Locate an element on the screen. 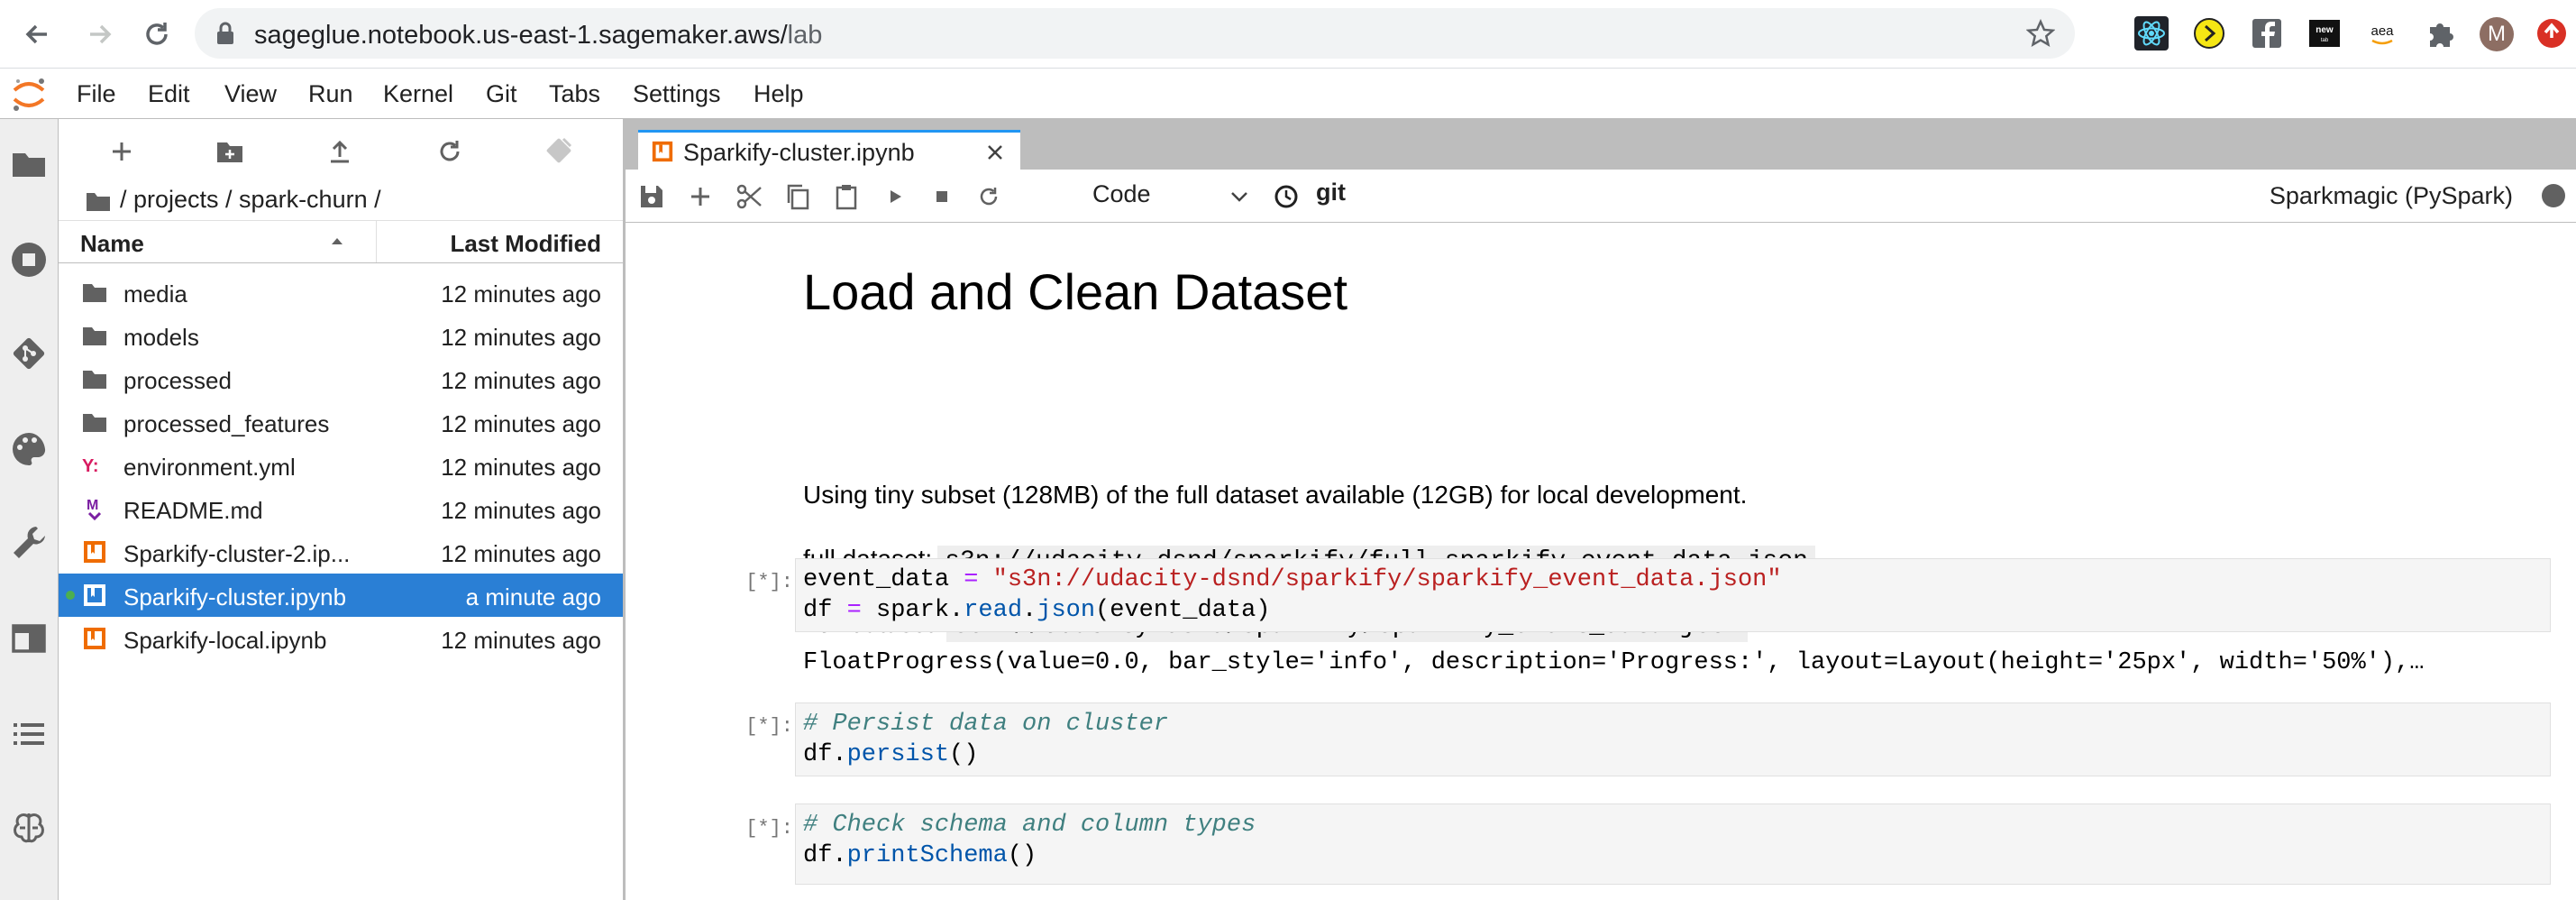  menu-file: File is located at coordinates (96, 94).